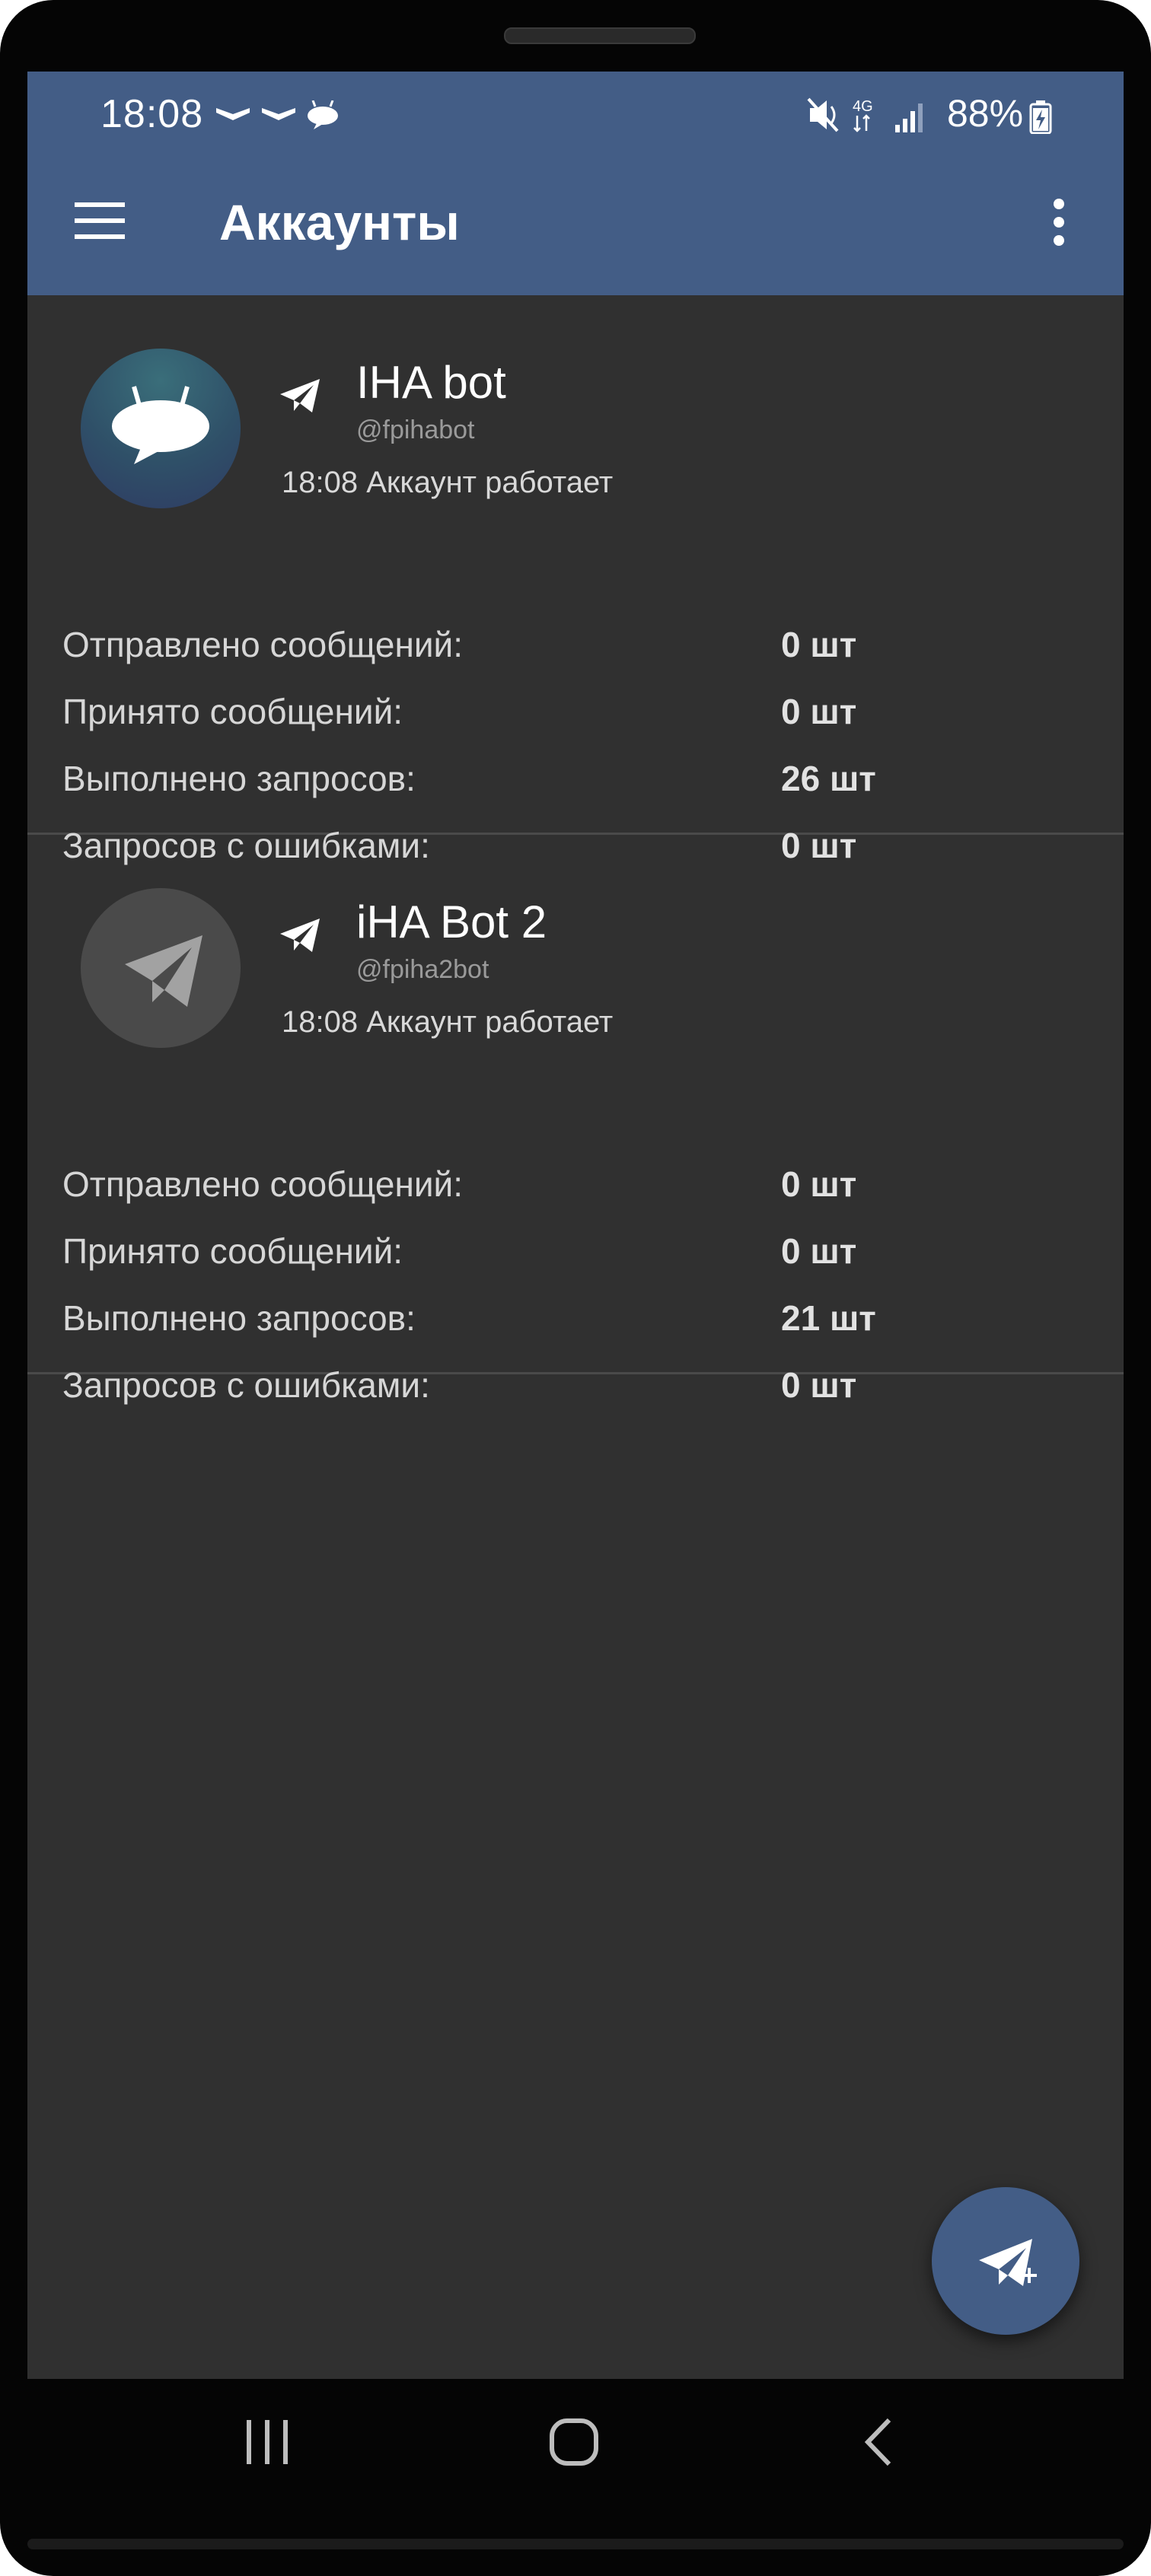 The width and height of the screenshot is (1151, 2576). What do you see at coordinates (101, 220) in the screenshot?
I see `hamburger-menu-icon` at bounding box center [101, 220].